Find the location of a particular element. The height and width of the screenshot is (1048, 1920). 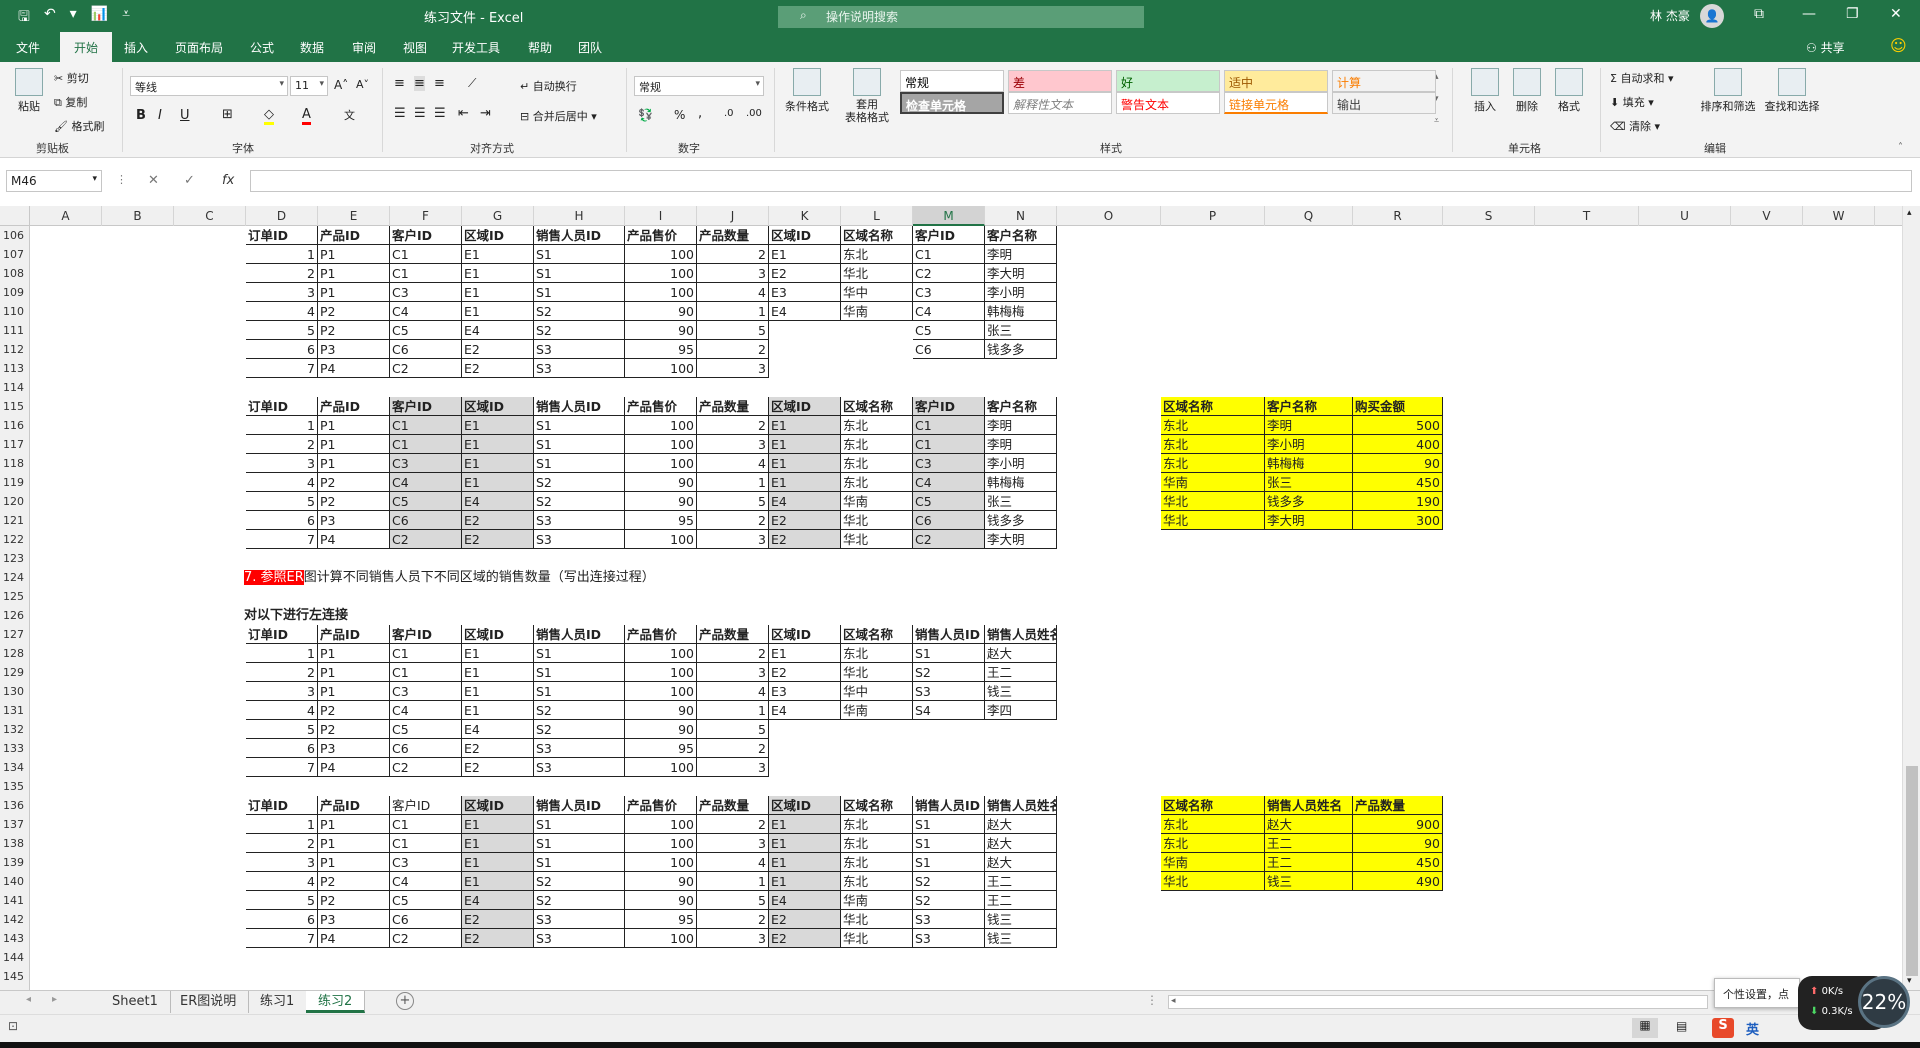

row-header: 137 is located at coordinates (15, 824).